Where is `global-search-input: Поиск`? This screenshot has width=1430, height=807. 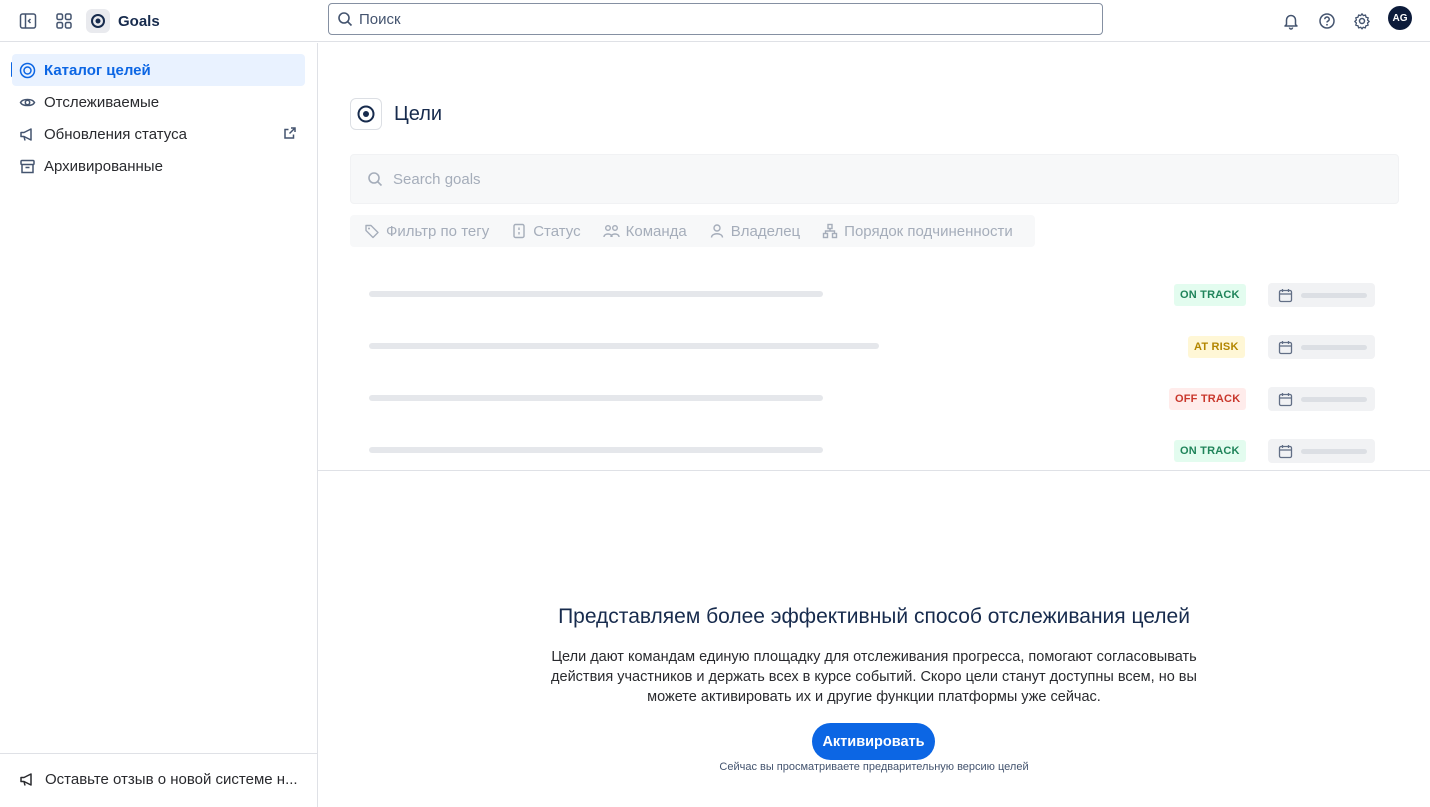
global-search-input: Поиск is located at coordinates (715, 19).